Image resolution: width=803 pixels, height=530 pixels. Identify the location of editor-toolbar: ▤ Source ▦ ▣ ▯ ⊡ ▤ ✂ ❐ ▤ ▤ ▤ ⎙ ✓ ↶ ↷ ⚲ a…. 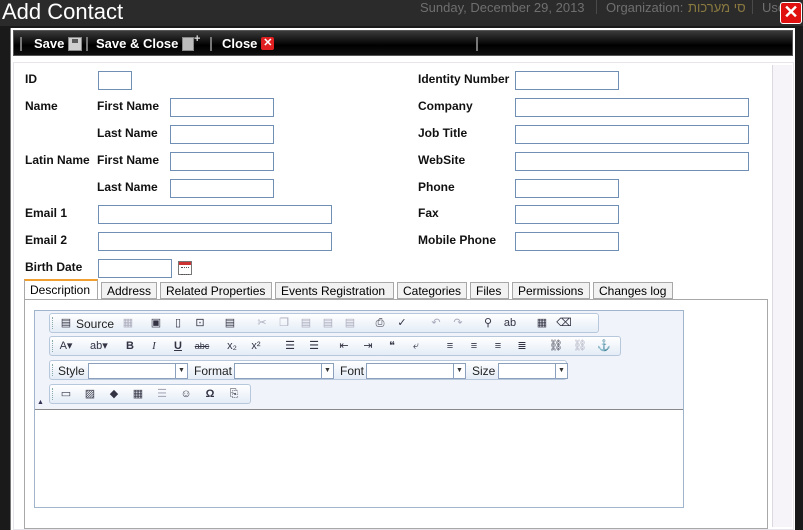
(359, 360).